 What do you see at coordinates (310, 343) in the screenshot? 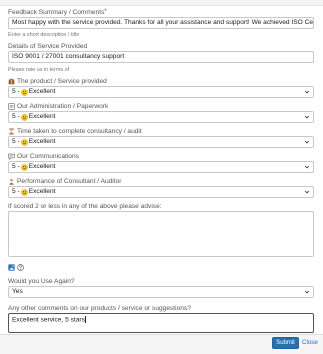
I see `close-link: Close` at bounding box center [310, 343].